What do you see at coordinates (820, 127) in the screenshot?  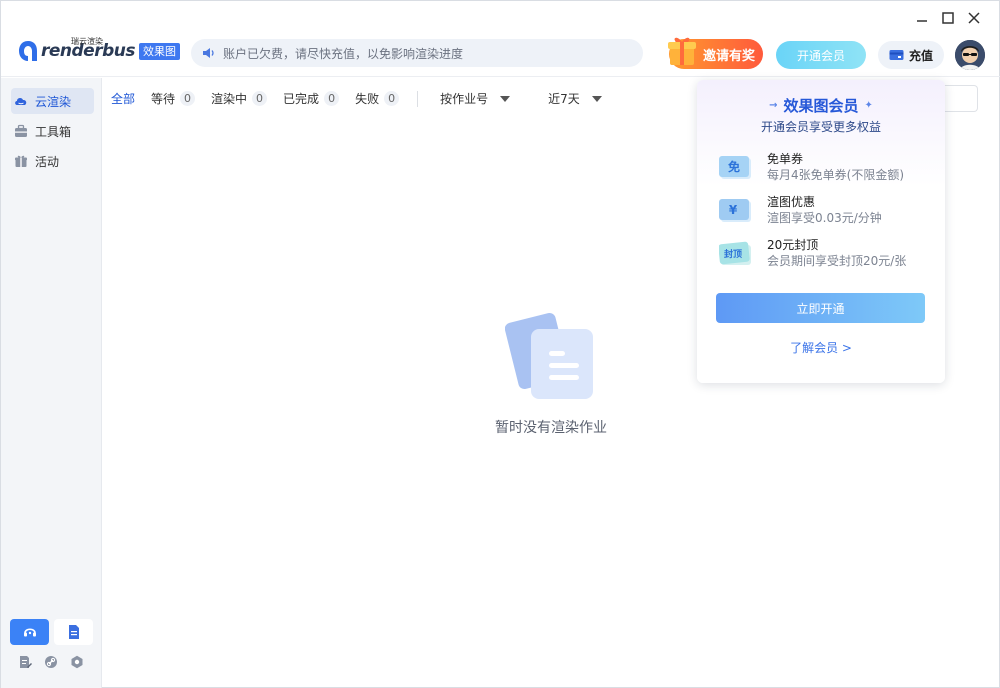 I see `popover-subtitle: 开通会员享受更多权益` at bounding box center [820, 127].